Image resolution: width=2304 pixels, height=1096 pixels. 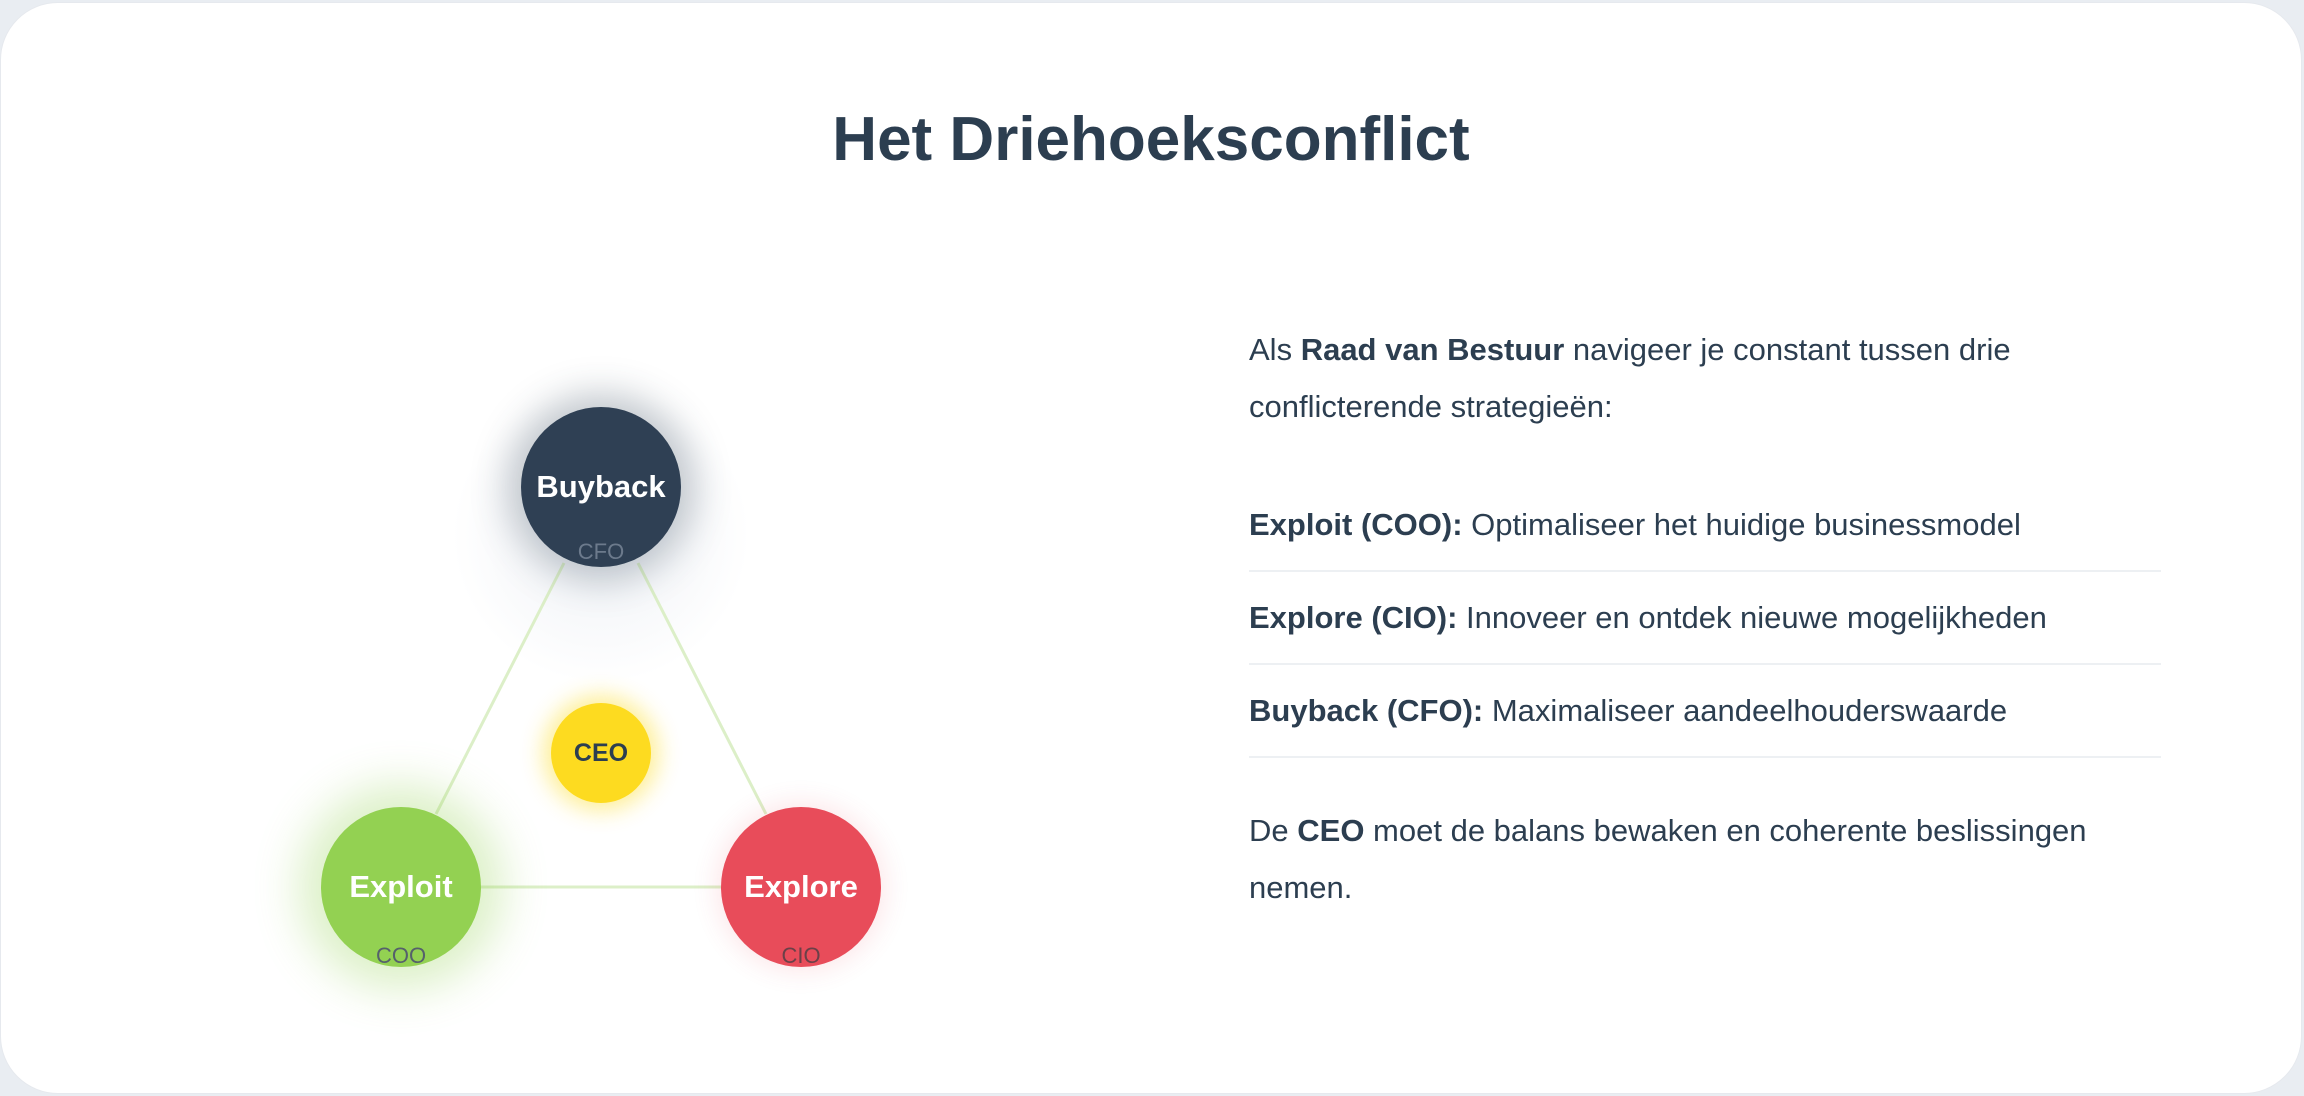 I want to click on explore-label: Explore, so click(x=801, y=886).